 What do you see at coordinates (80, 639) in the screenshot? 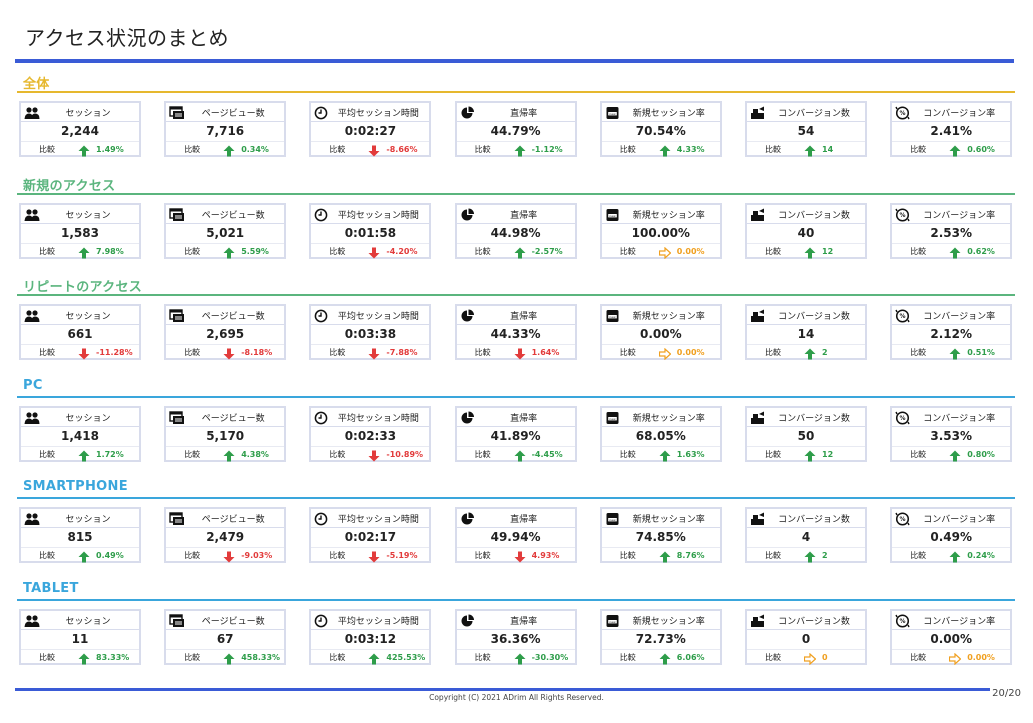
I see `metric-value: 11` at bounding box center [80, 639].